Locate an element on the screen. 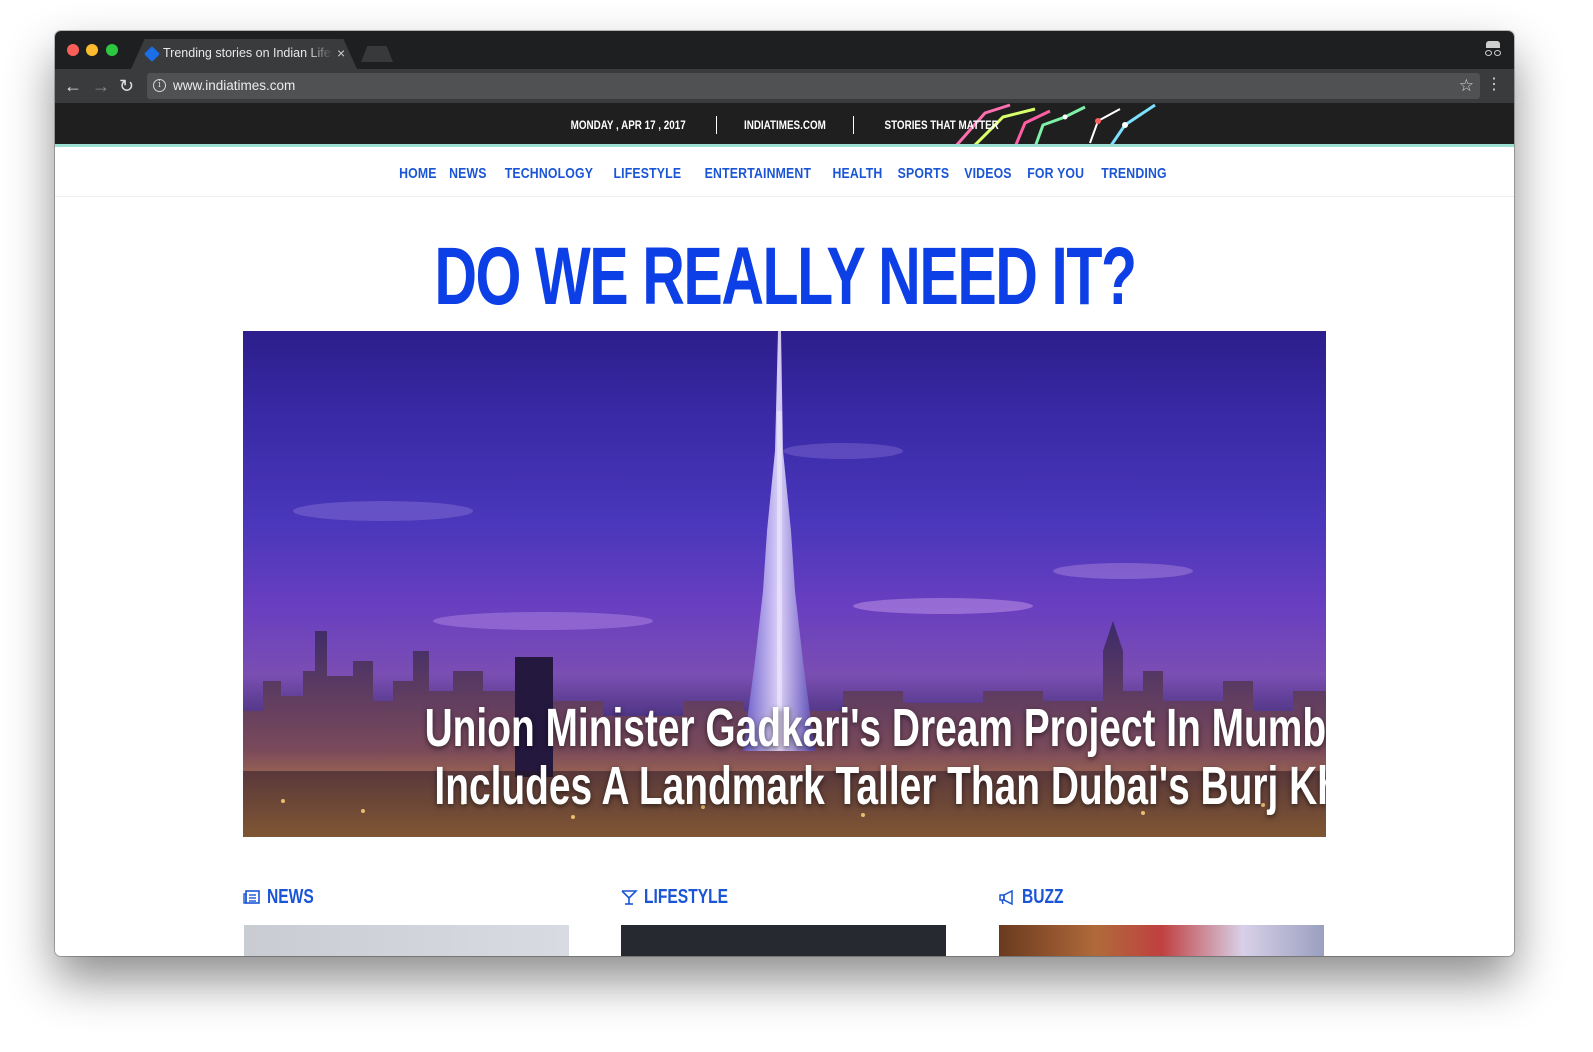  close-window-button is located at coordinates (73, 50).